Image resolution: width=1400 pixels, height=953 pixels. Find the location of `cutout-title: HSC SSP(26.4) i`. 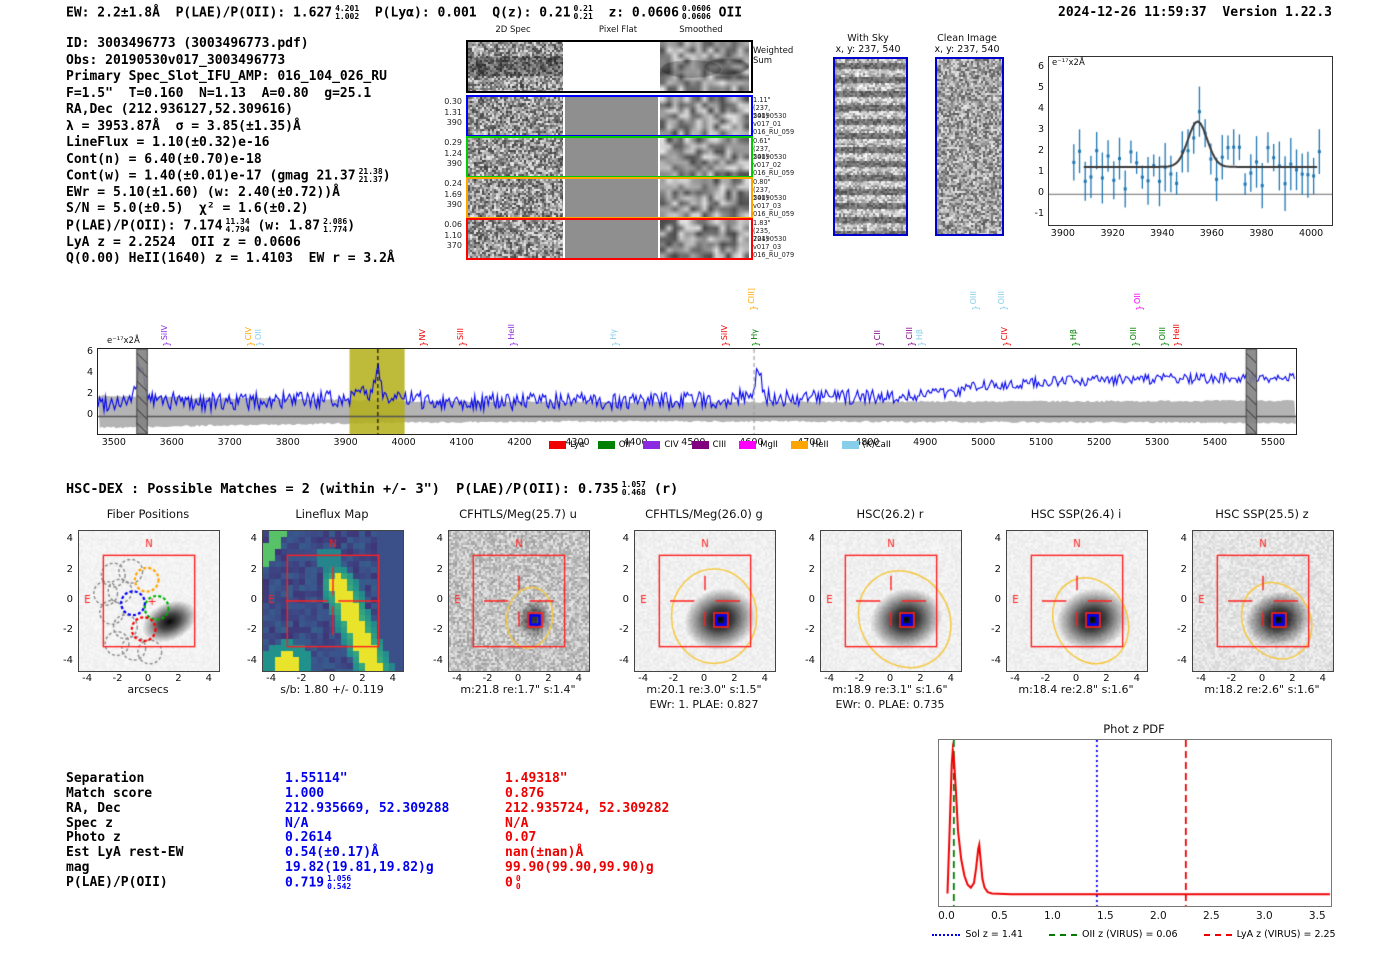

cutout-title: HSC SSP(26.4) i is located at coordinates (1076, 514).